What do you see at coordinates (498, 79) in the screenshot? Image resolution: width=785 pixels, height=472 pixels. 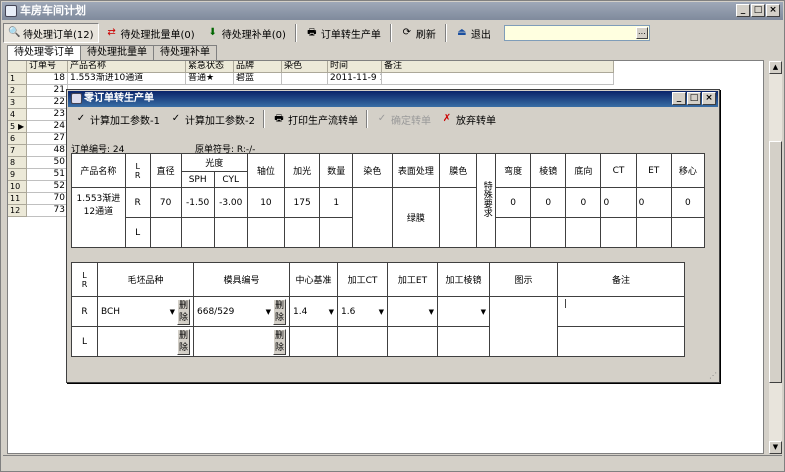 I see `cell-note` at bounding box center [498, 79].